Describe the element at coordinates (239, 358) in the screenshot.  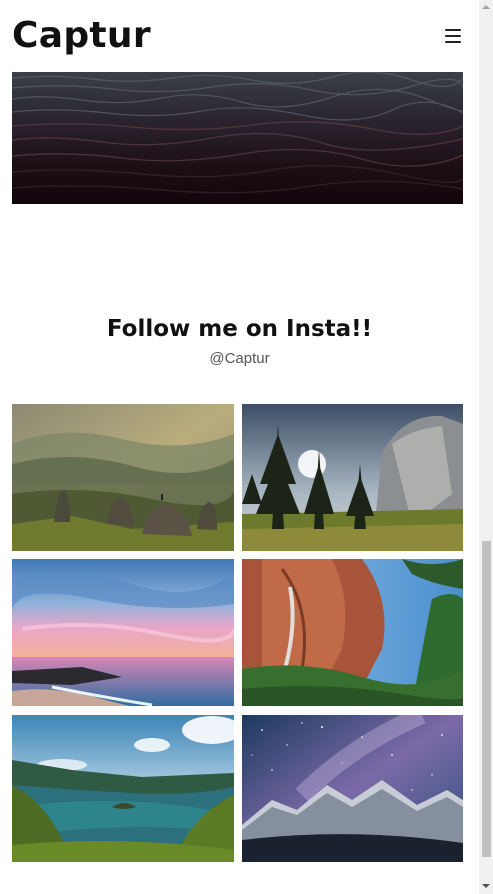
I see `instagram-handle-link: @Captur` at that location.